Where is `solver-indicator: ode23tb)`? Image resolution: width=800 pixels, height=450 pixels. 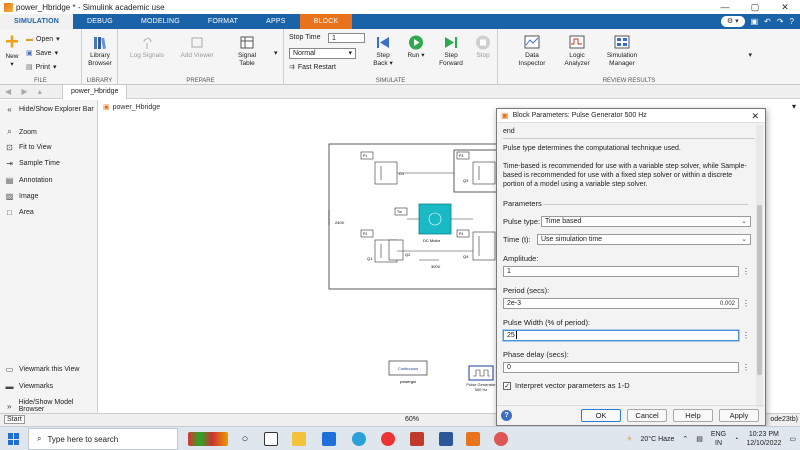
solver-indicator: ode23tb) is located at coordinates (784, 419).